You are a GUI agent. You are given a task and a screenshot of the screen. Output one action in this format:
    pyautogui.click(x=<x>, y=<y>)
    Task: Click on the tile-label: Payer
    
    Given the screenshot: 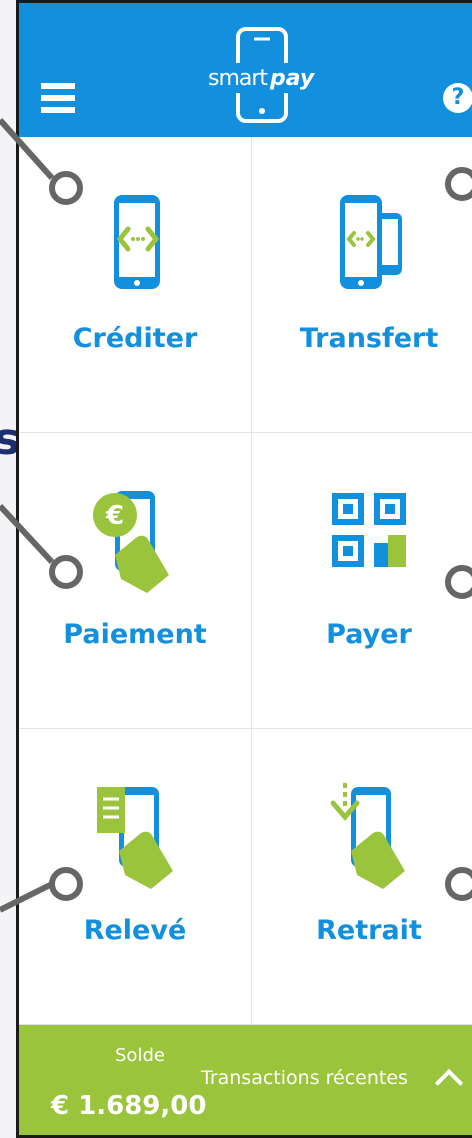 What is the action you would take?
    pyautogui.click(x=369, y=634)
    